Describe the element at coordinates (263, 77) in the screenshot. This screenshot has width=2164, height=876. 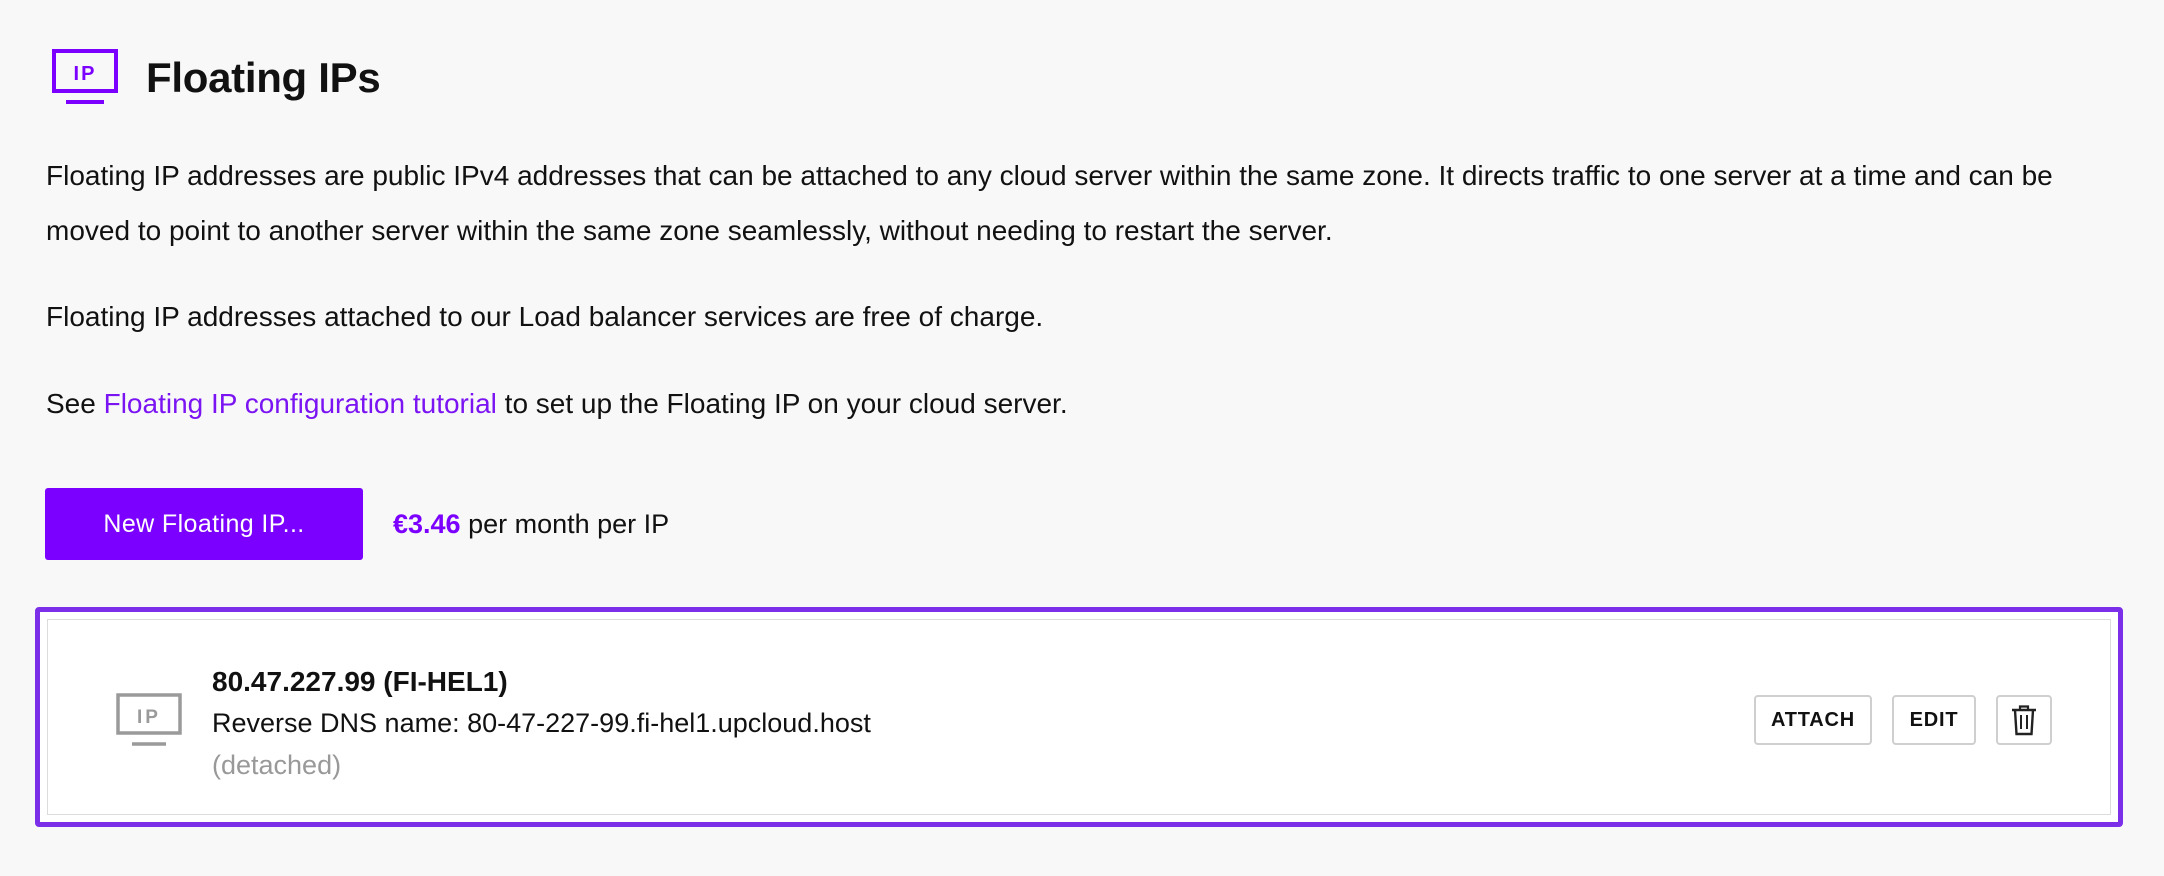
I see `page-title: Floating IPs` at that location.